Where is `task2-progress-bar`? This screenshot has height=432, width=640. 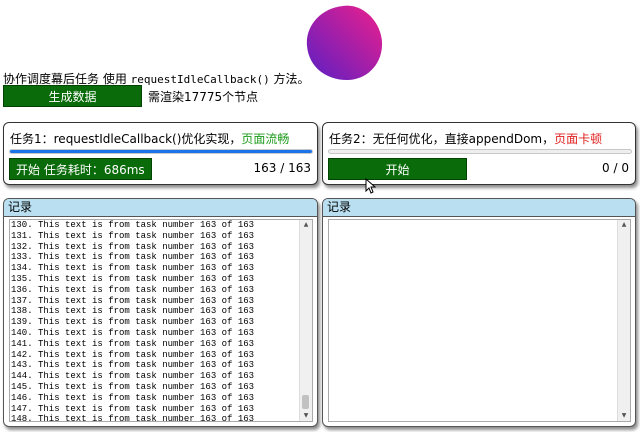 task2-progress-bar is located at coordinates (480, 151).